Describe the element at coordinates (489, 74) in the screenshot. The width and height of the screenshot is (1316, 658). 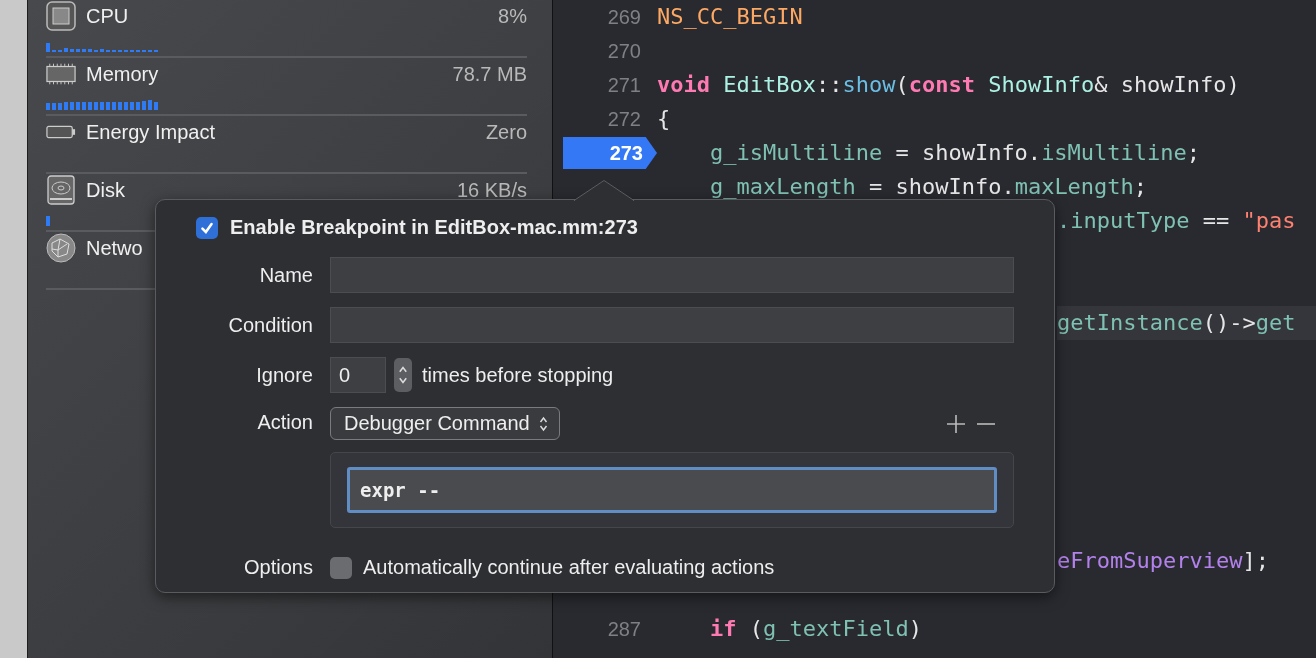
I see `gauge-value: 78.7 MB` at that location.